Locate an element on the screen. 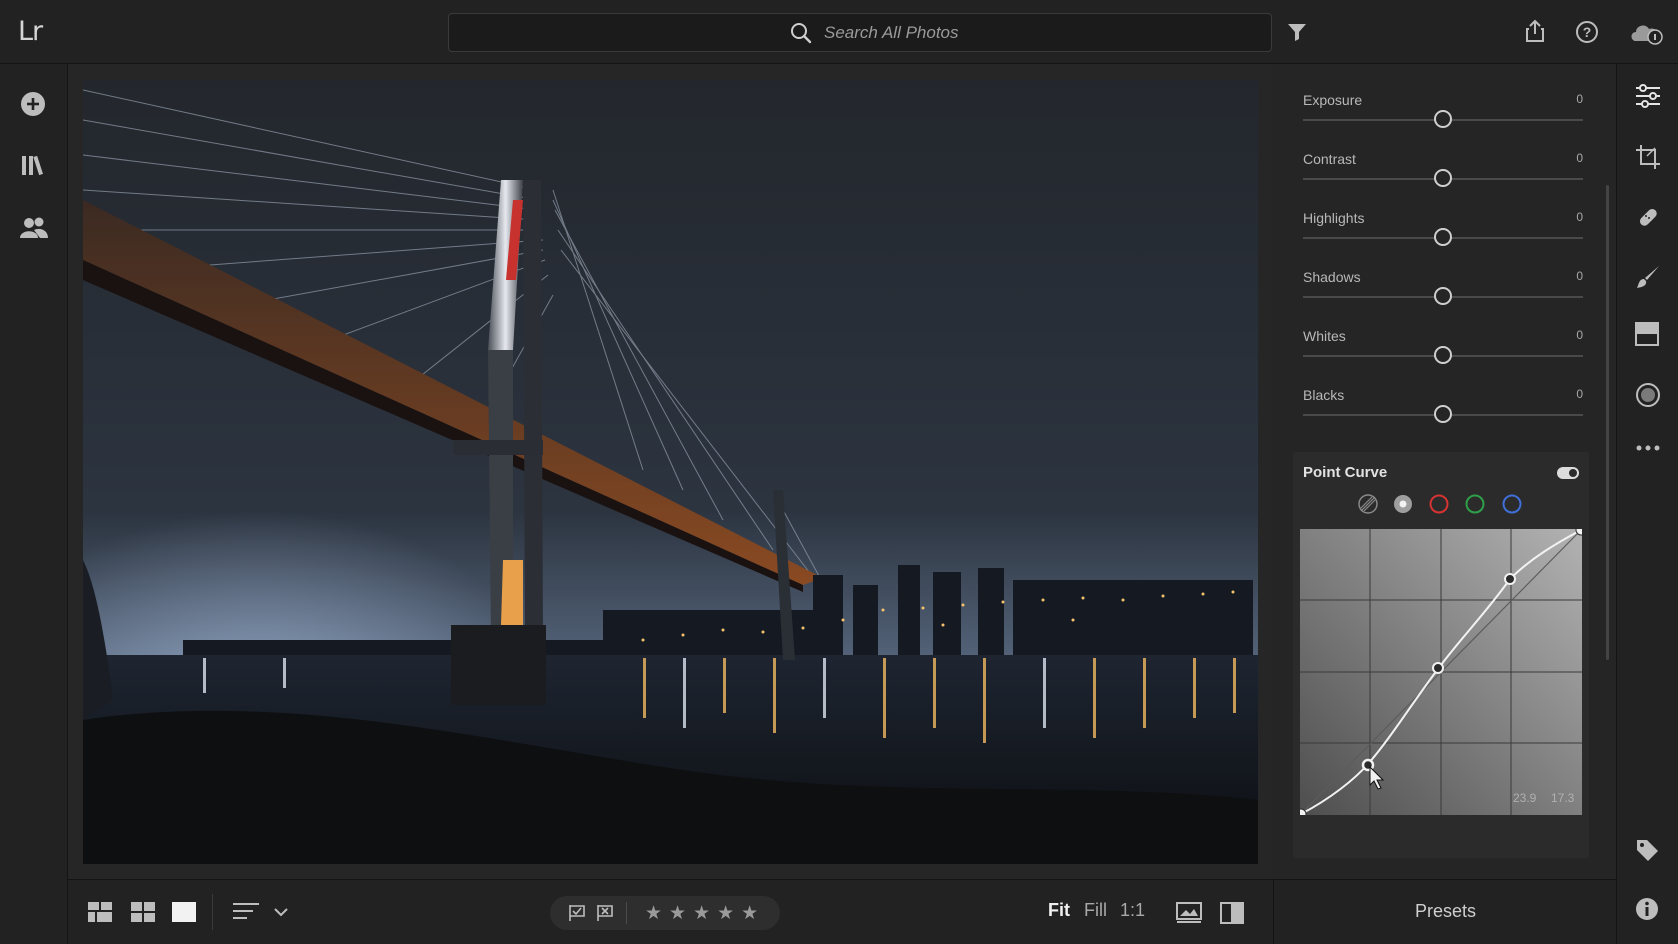  library-icon is located at coordinates (33, 167).